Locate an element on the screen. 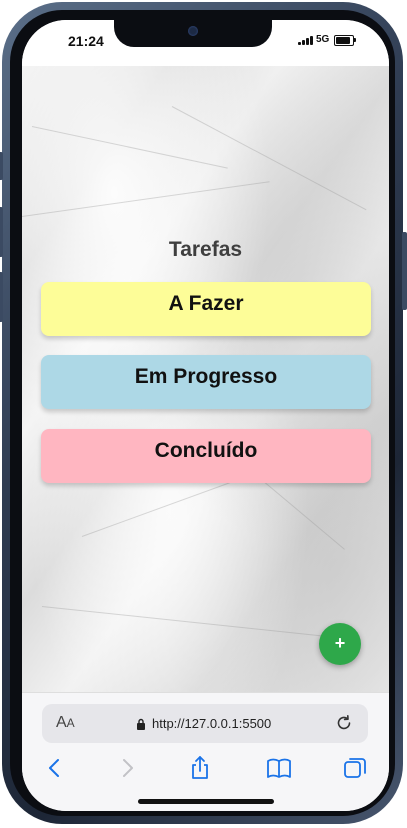 This screenshot has height=828, width=407. bookmarks-icon is located at coordinates (279, 768).